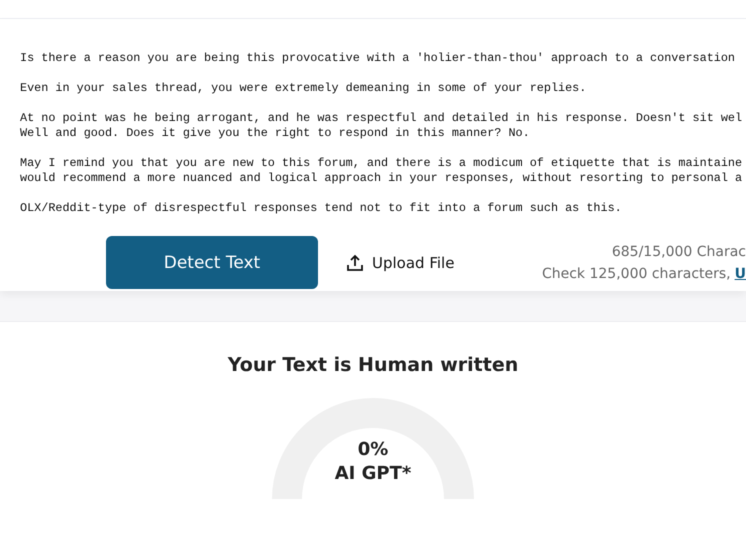  What do you see at coordinates (400, 263) in the screenshot?
I see `upload-button: Upload File` at bounding box center [400, 263].